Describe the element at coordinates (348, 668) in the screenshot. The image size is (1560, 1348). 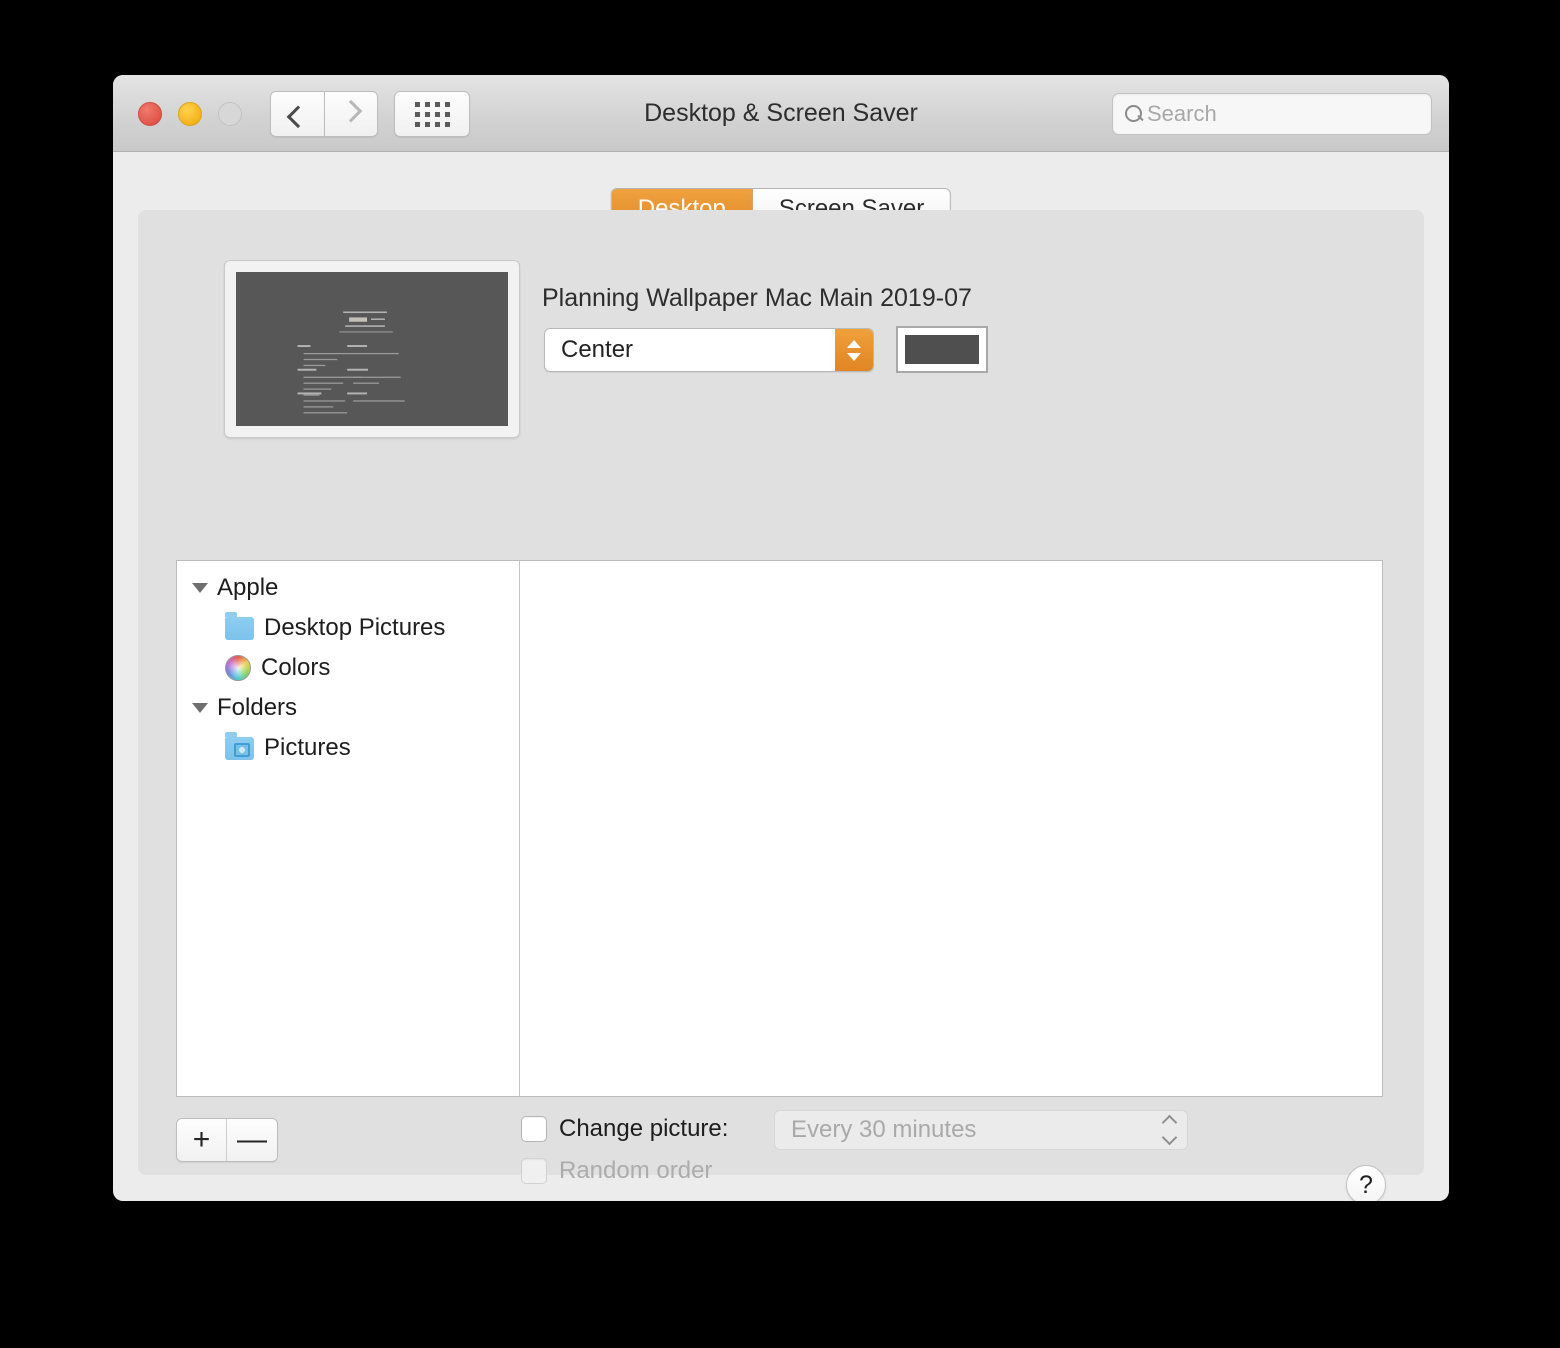
I see `sidebar-item-colors: Colors` at that location.